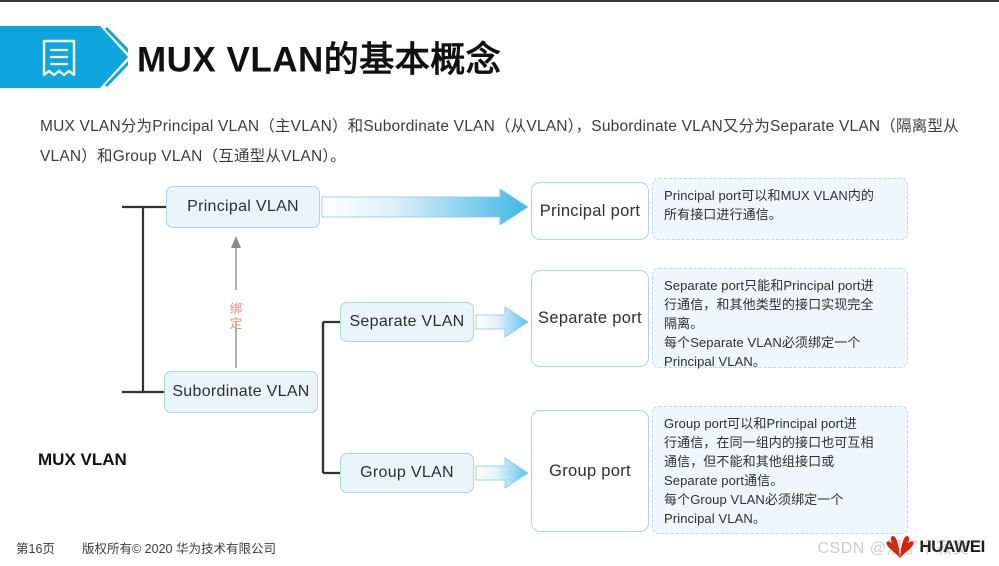 Image resolution: width=999 pixels, height=566 pixels. I want to click on binding-annotation-label: 绑定, so click(236, 316).